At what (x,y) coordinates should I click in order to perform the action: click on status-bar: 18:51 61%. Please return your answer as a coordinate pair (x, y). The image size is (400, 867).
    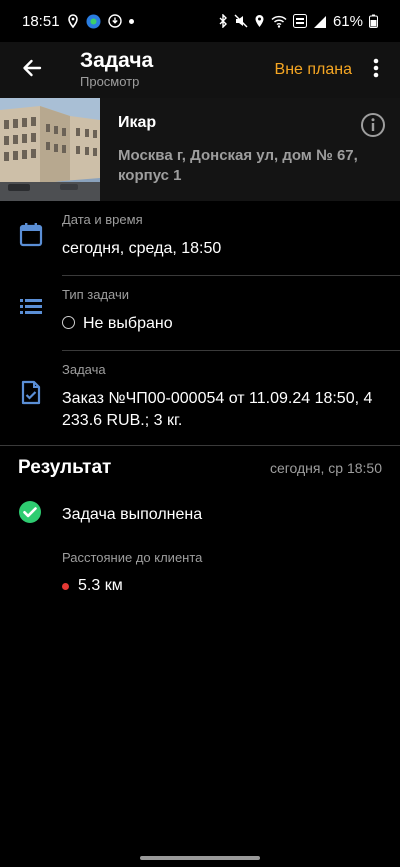
    Looking at the image, I should click on (200, 21).